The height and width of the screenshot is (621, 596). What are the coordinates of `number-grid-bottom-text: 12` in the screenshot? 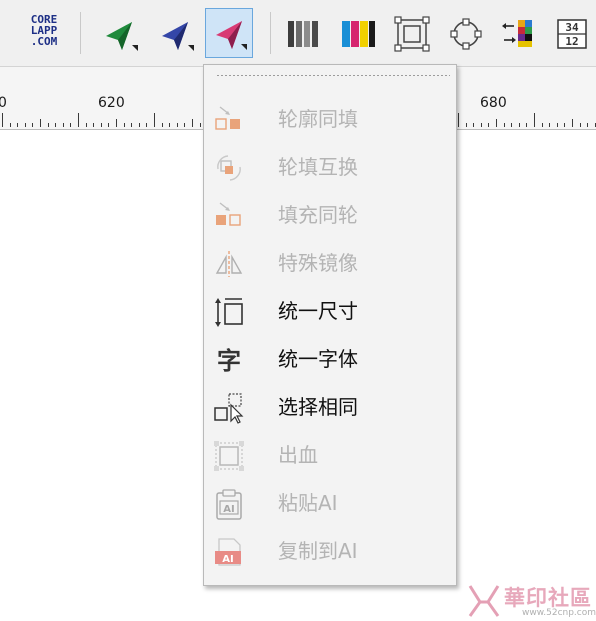 It's located at (571, 41).